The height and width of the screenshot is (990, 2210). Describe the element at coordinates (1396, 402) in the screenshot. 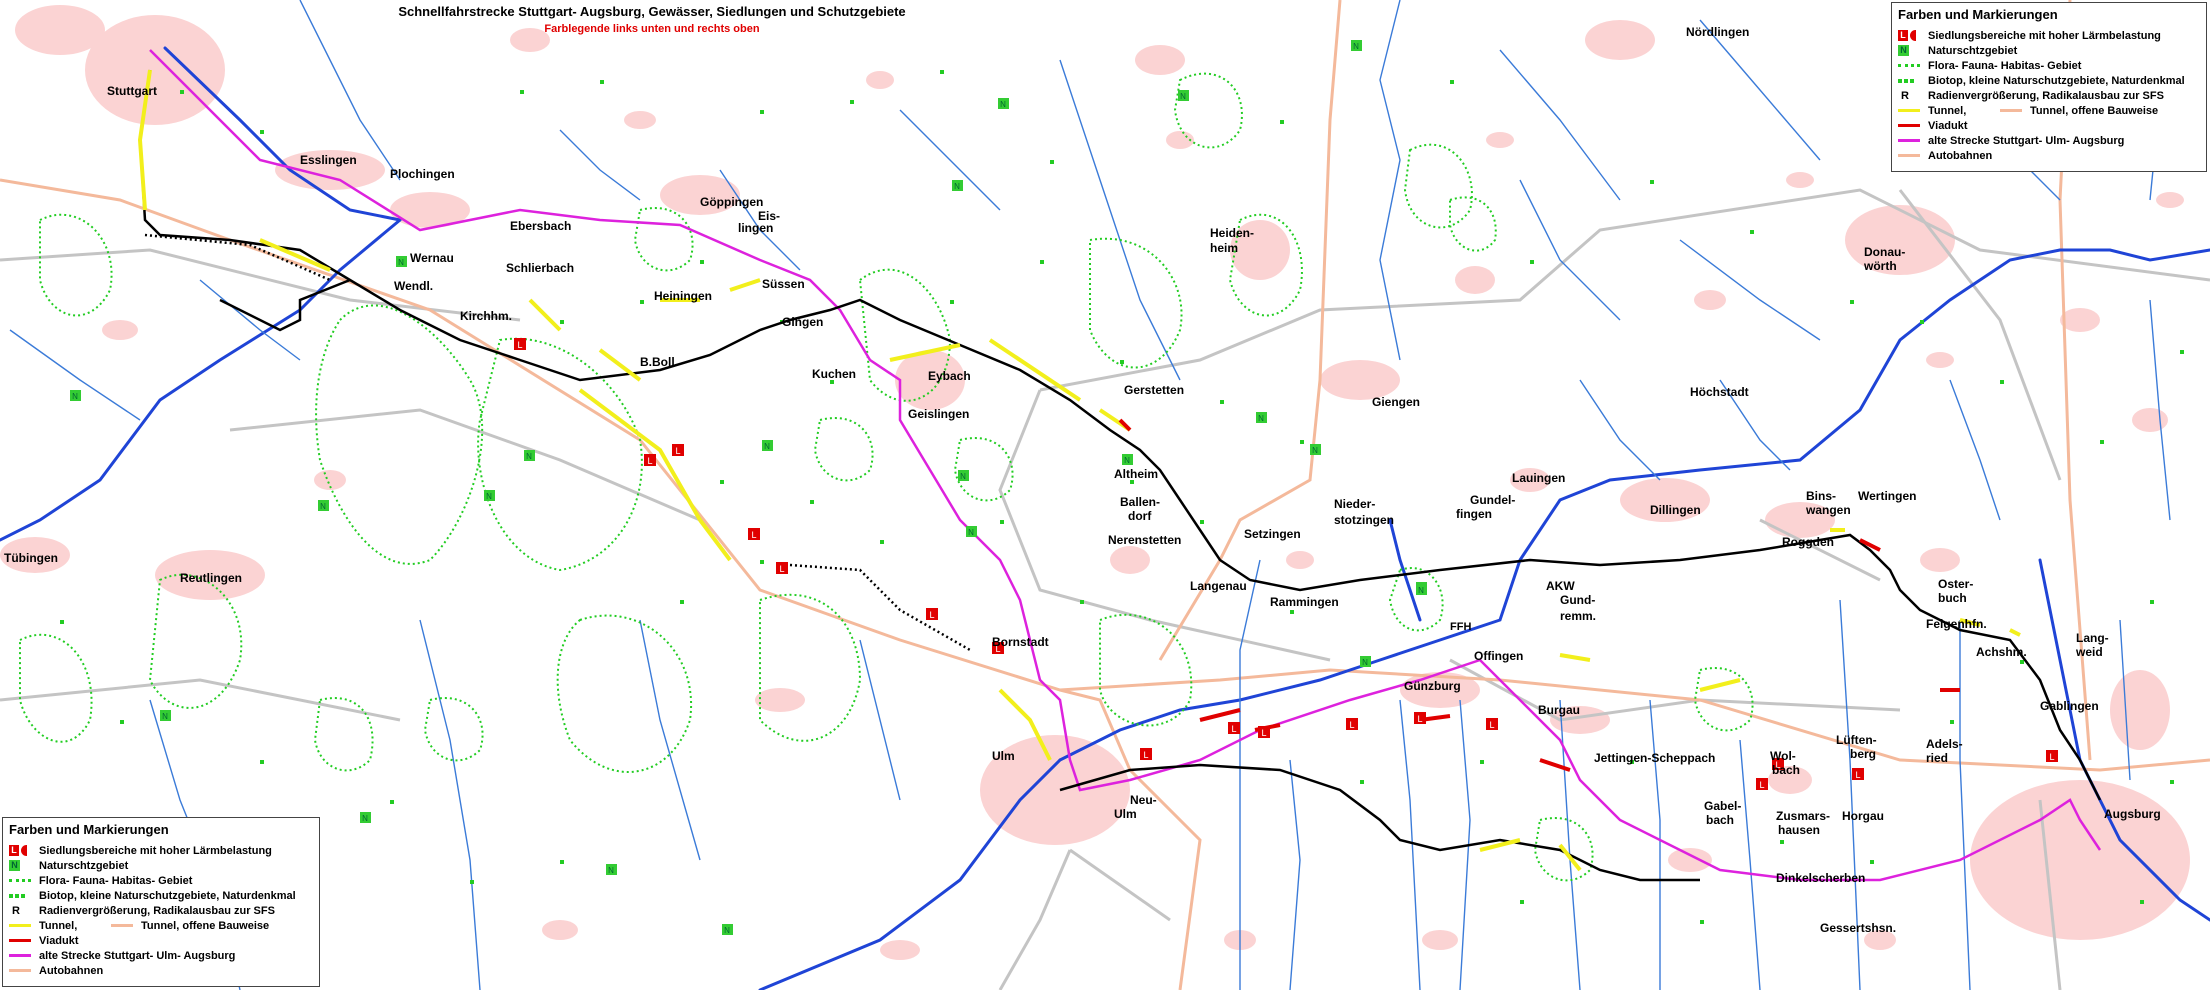

I see `place-label: Giengen` at that location.